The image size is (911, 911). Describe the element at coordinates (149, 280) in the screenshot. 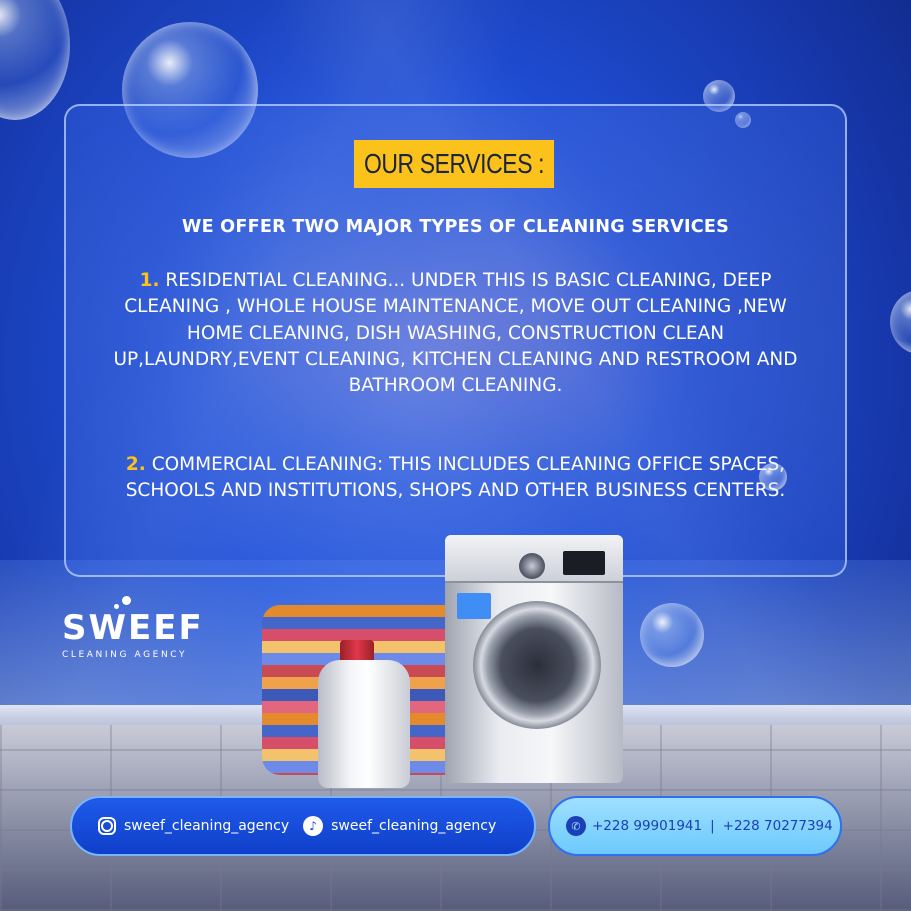

I see `service-number: 1.` at that location.